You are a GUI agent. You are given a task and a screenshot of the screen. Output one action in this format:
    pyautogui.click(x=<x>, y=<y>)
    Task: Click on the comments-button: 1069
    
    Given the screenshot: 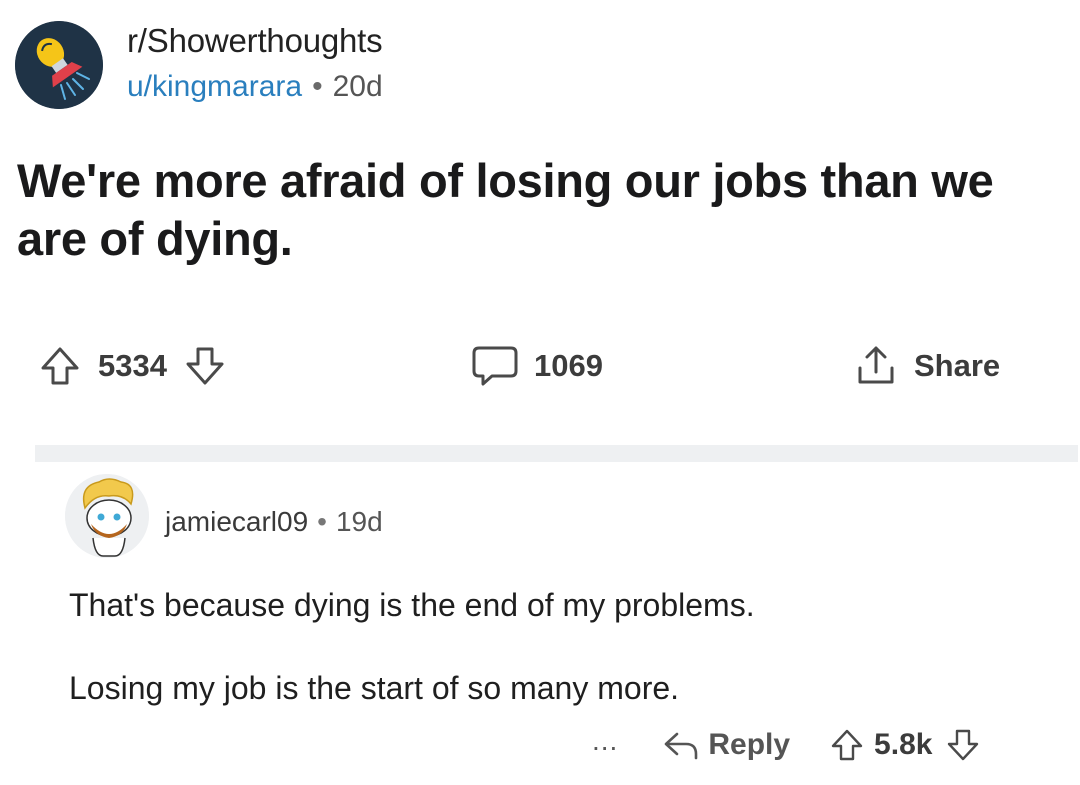 What is the action you would take?
    pyautogui.click(x=536, y=366)
    